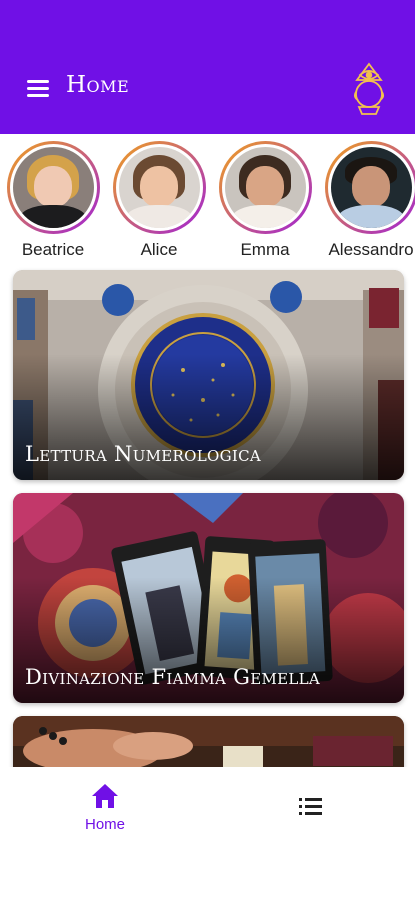 Image resolution: width=415 pixels, height=900 pixels. I want to click on story-name: Alice, so click(159, 249).